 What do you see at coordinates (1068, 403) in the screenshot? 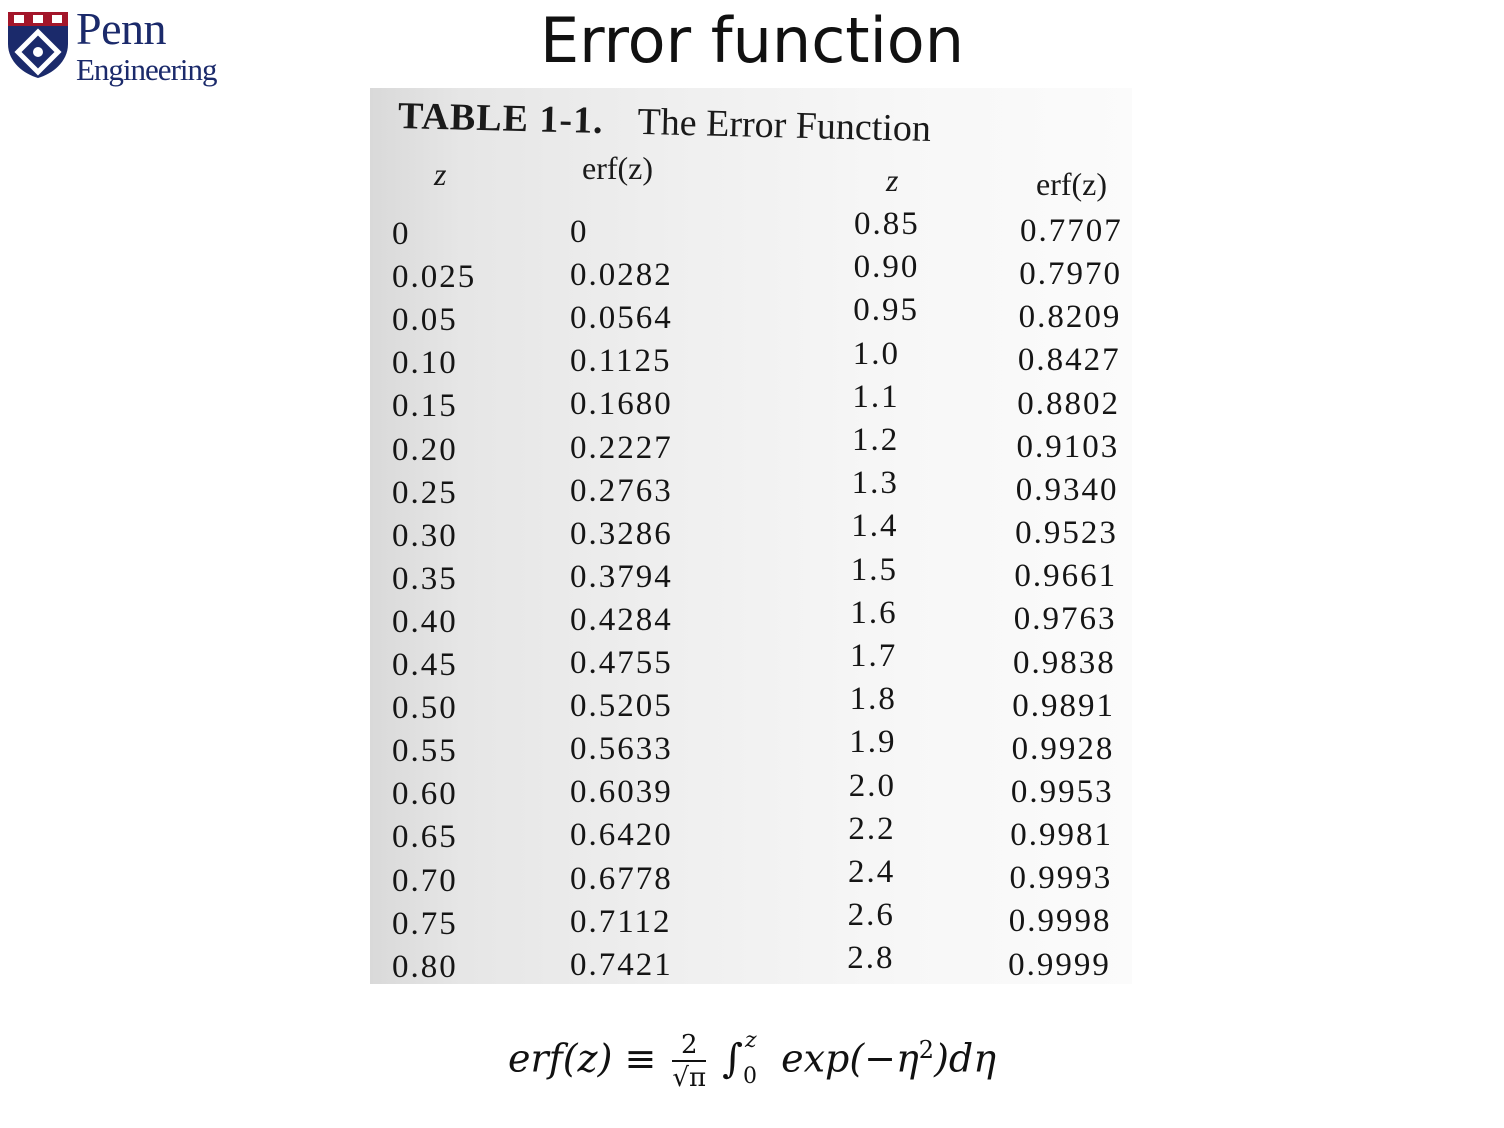
I see `cell-erf-right: 0.8802` at bounding box center [1068, 403].